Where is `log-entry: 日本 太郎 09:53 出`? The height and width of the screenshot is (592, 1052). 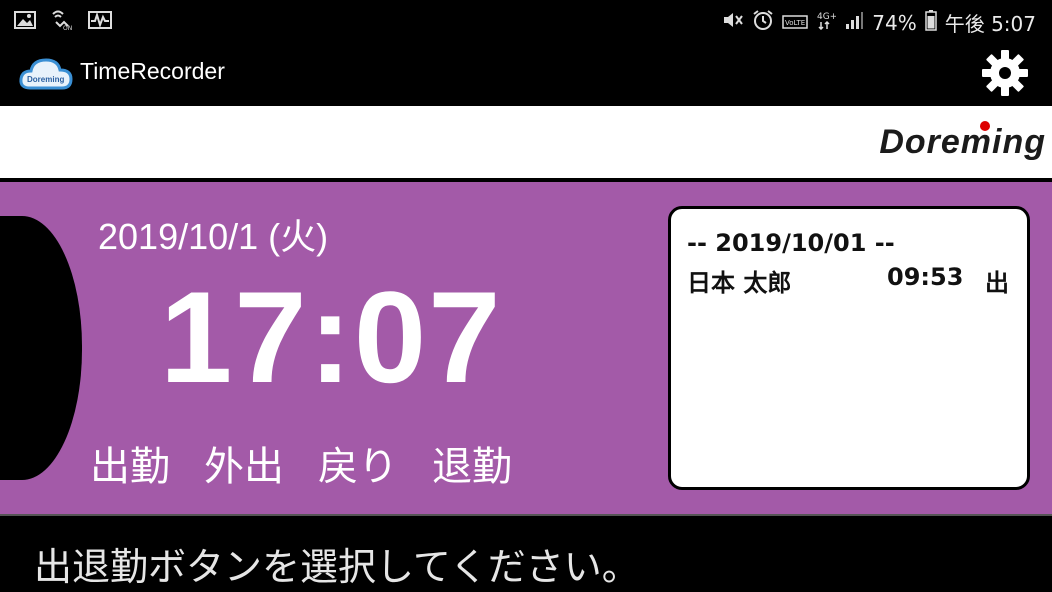 log-entry: 日本 太郎 09:53 出 is located at coordinates (849, 280).